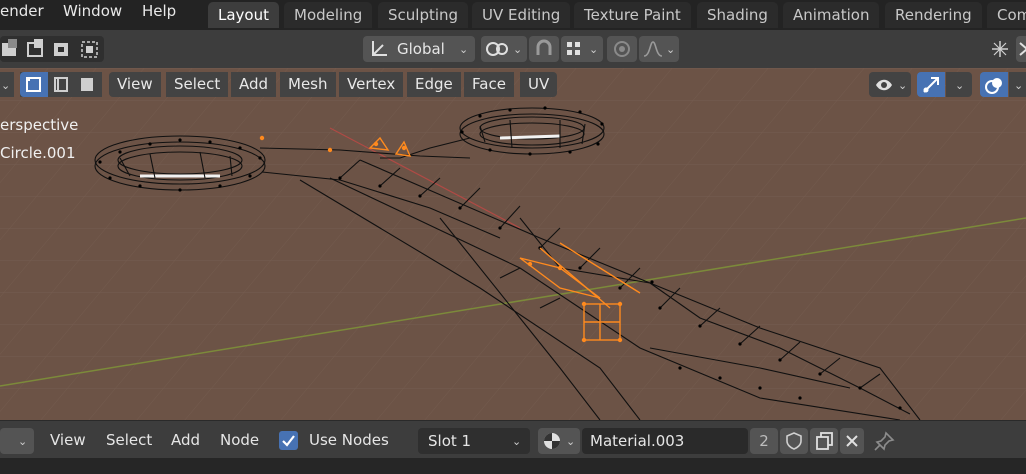 Image resolution: width=1026 pixels, height=474 pixels. I want to click on menu-help: Help, so click(159, 12).